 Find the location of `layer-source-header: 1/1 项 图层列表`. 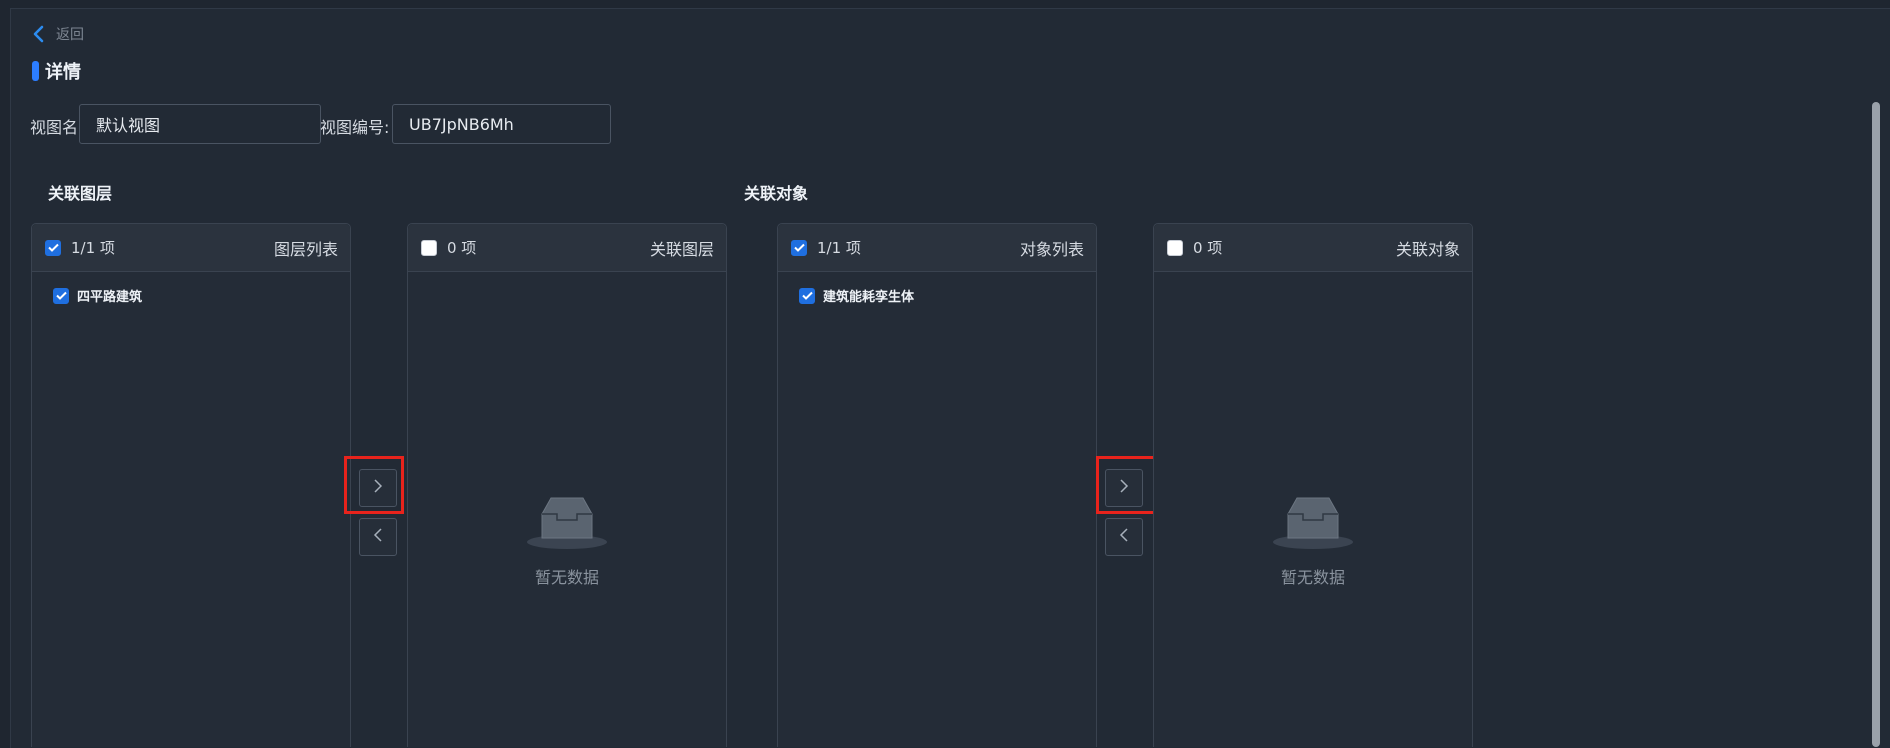

layer-source-header: 1/1 项 图层列表 is located at coordinates (191, 248).